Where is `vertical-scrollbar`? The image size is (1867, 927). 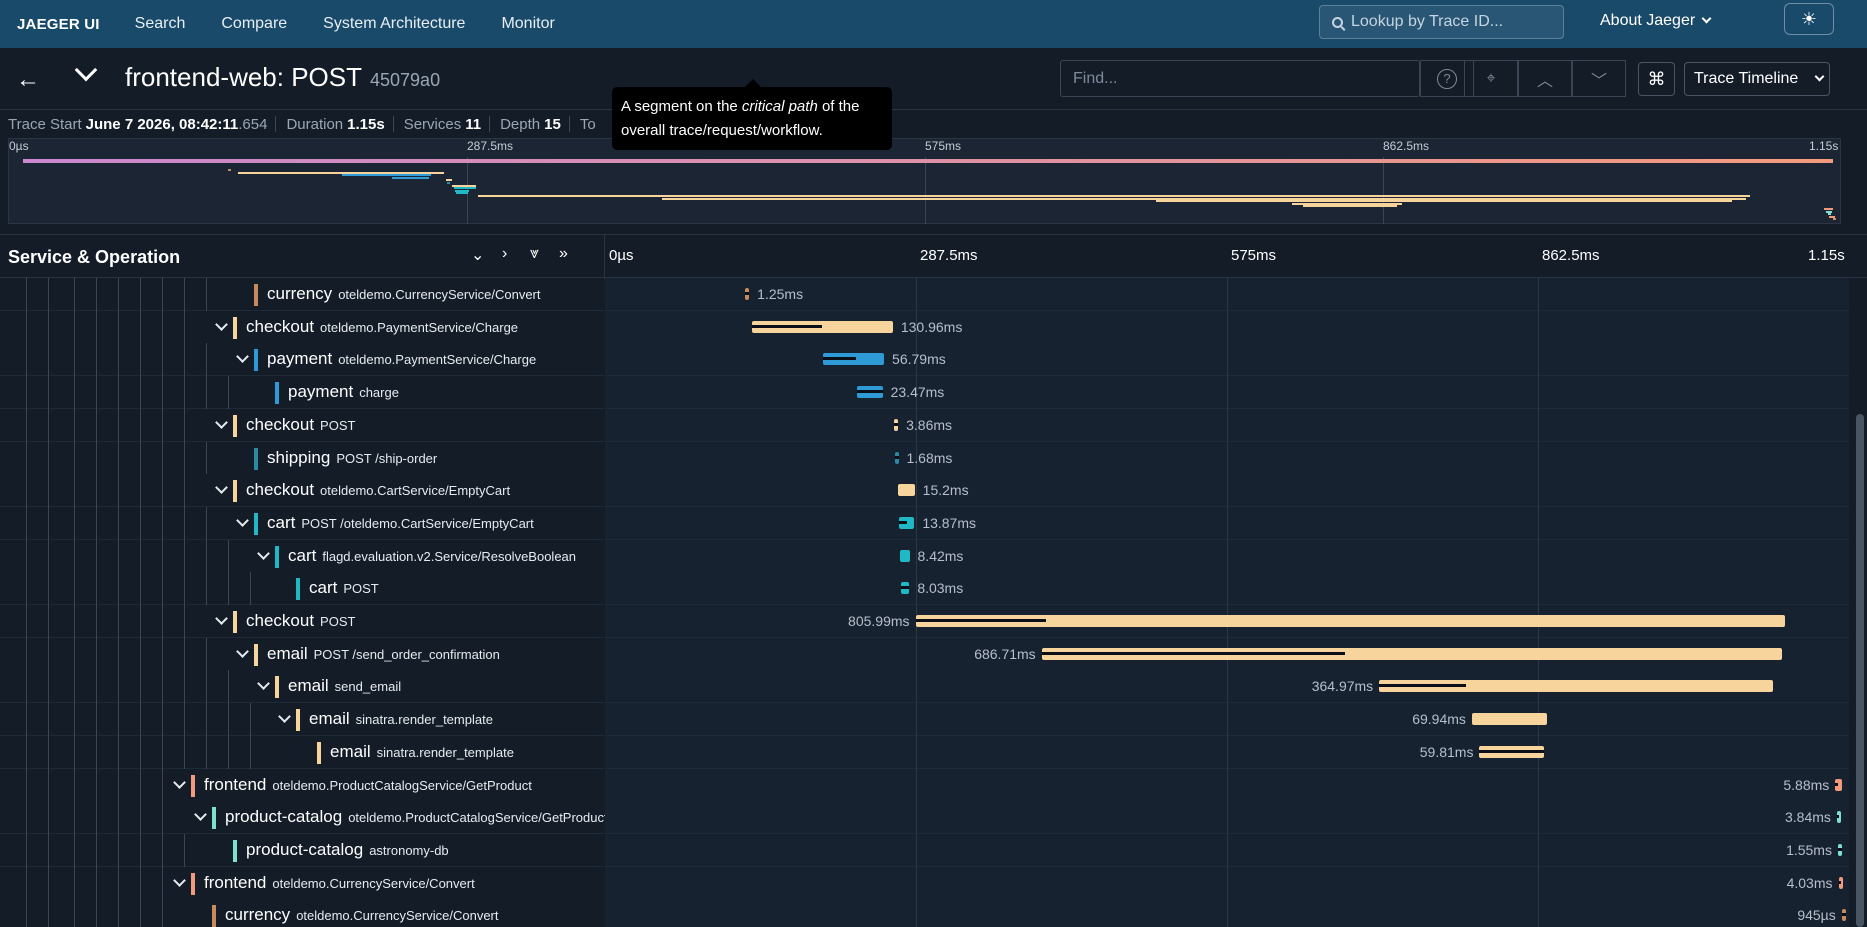 vertical-scrollbar is located at coordinates (1859, 602).